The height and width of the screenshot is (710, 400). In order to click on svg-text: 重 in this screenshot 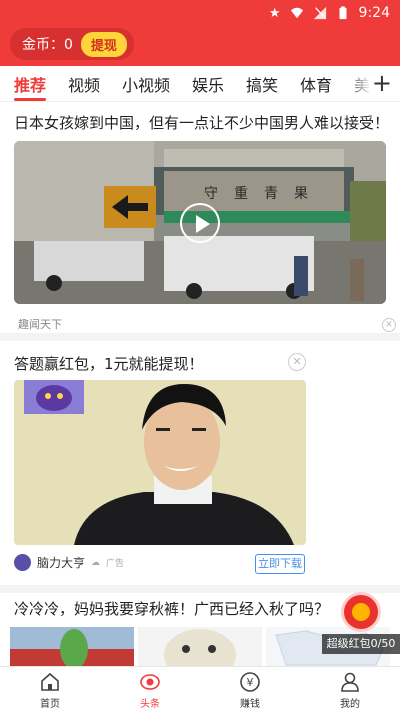, I will do `click(241, 194)`.